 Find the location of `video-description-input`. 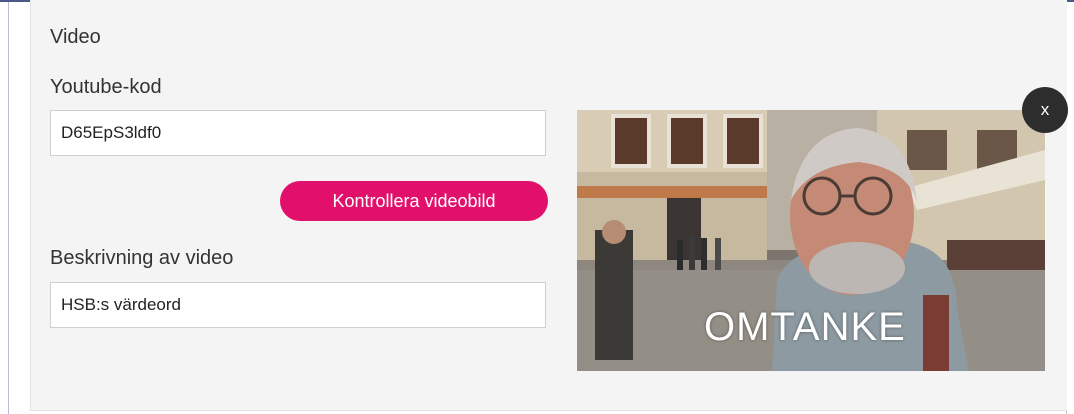

video-description-input is located at coordinates (298, 305).